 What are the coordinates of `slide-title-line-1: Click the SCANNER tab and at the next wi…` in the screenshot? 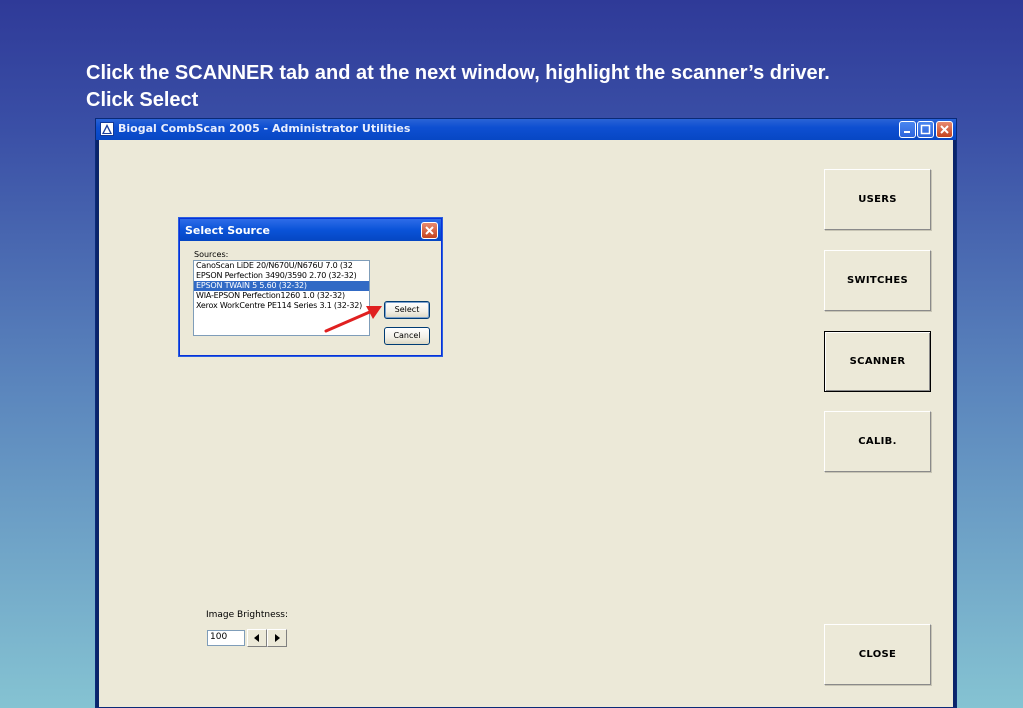 It's located at (458, 73).